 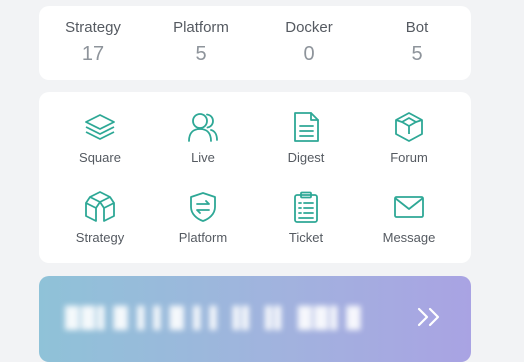 What do you see at coordinates (306, 127) in the screenshot?
I see `document-icon` at bounding box center [306, 127].